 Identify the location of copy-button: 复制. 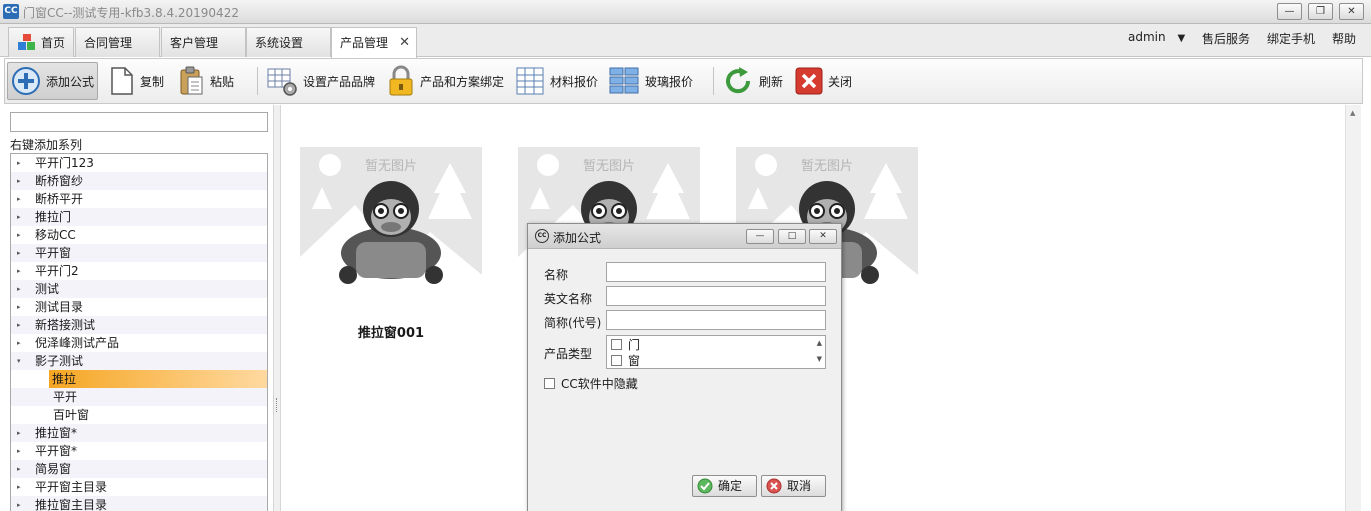
(136, 81).